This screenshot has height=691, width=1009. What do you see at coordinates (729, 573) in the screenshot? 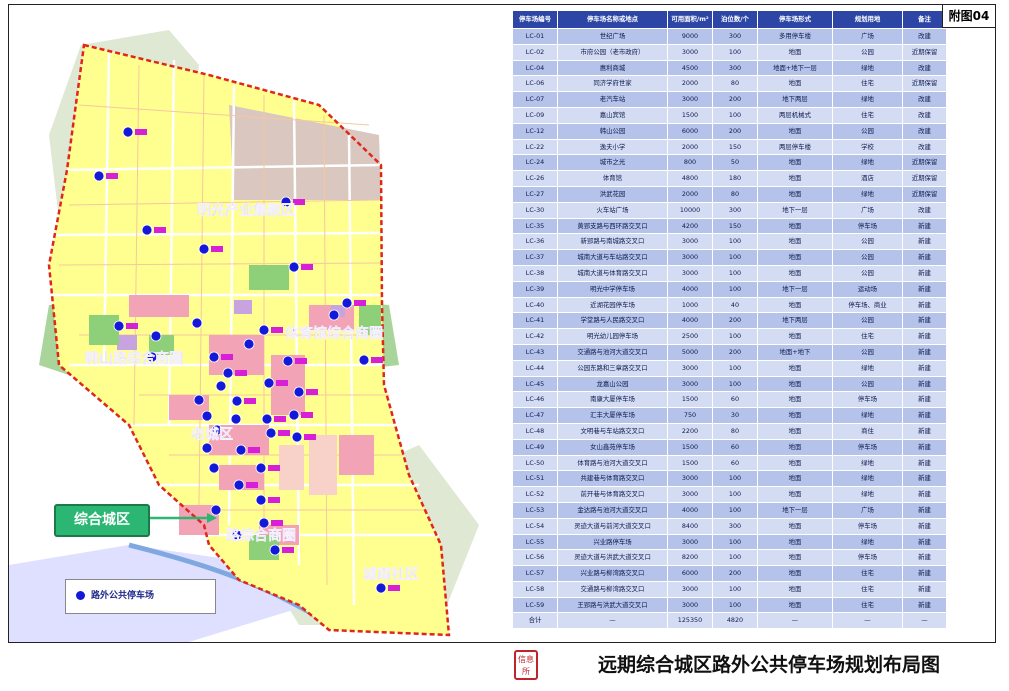
I see `table-row: LC-57 兴业路与柳湾路交叉口 6000 200 地面 住宅 新建` at bounding box center [729, 573].